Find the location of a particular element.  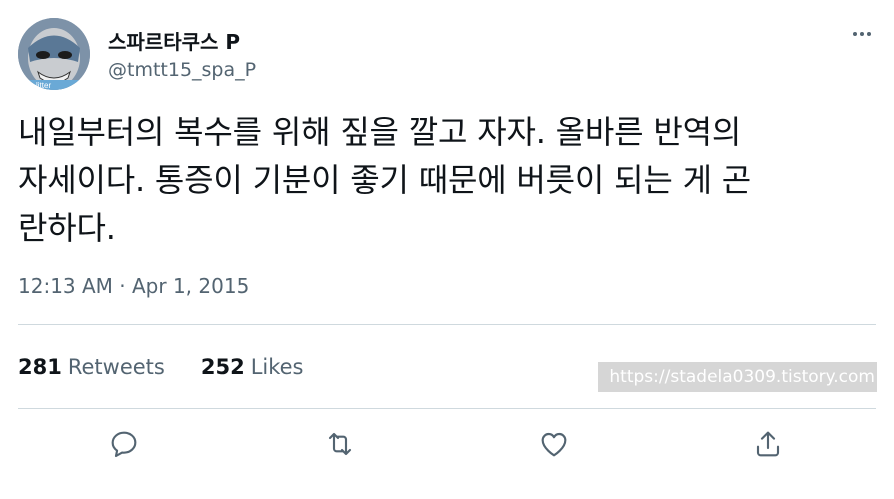

heart-icon is located at coordinates (554, 444).